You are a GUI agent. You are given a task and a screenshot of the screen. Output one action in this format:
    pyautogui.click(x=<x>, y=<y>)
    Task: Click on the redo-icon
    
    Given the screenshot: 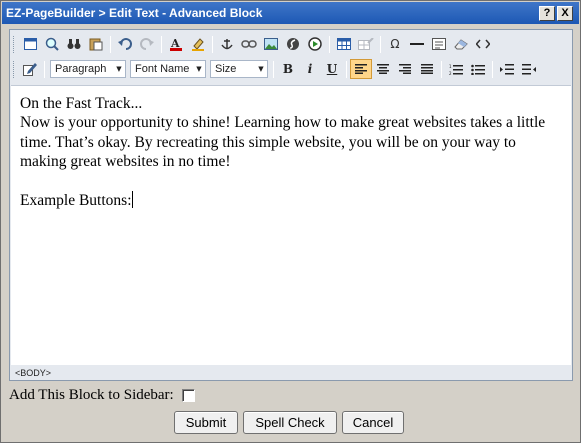 What is the action you would take?
    pyautogui.click(x=147, y=44)
    